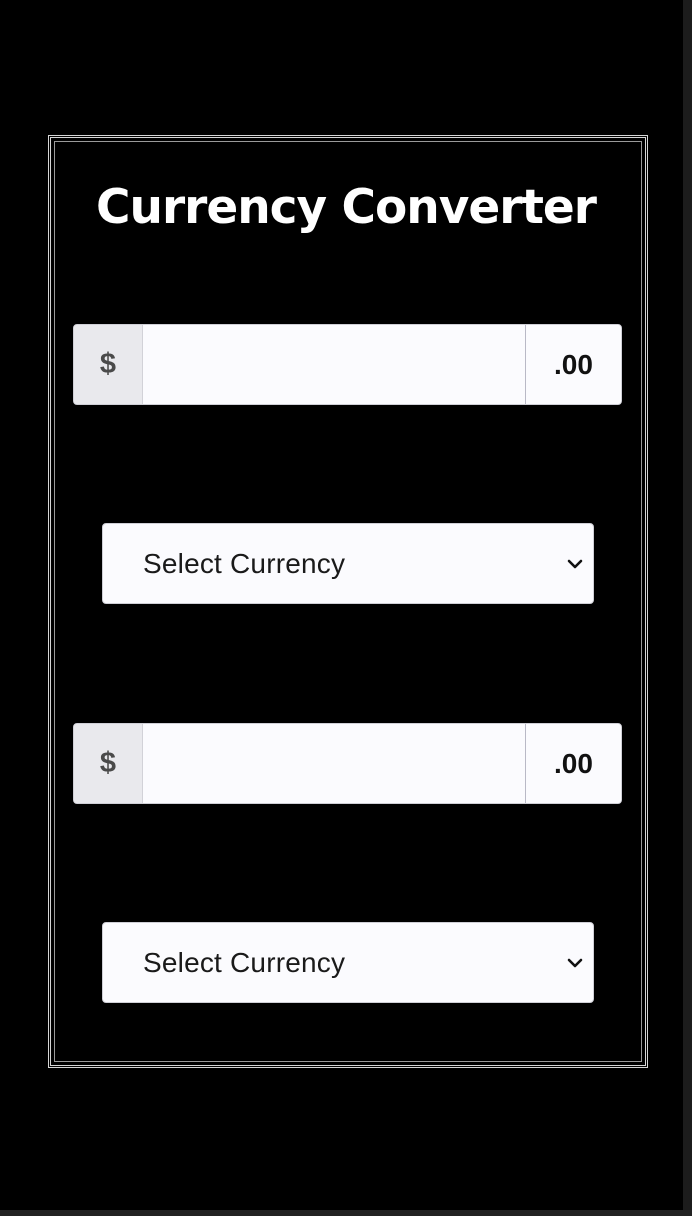  What do you see at coordinates (334, 364) in the screenshot?
I see `from-amount-input` at bounding box center [334, 364].